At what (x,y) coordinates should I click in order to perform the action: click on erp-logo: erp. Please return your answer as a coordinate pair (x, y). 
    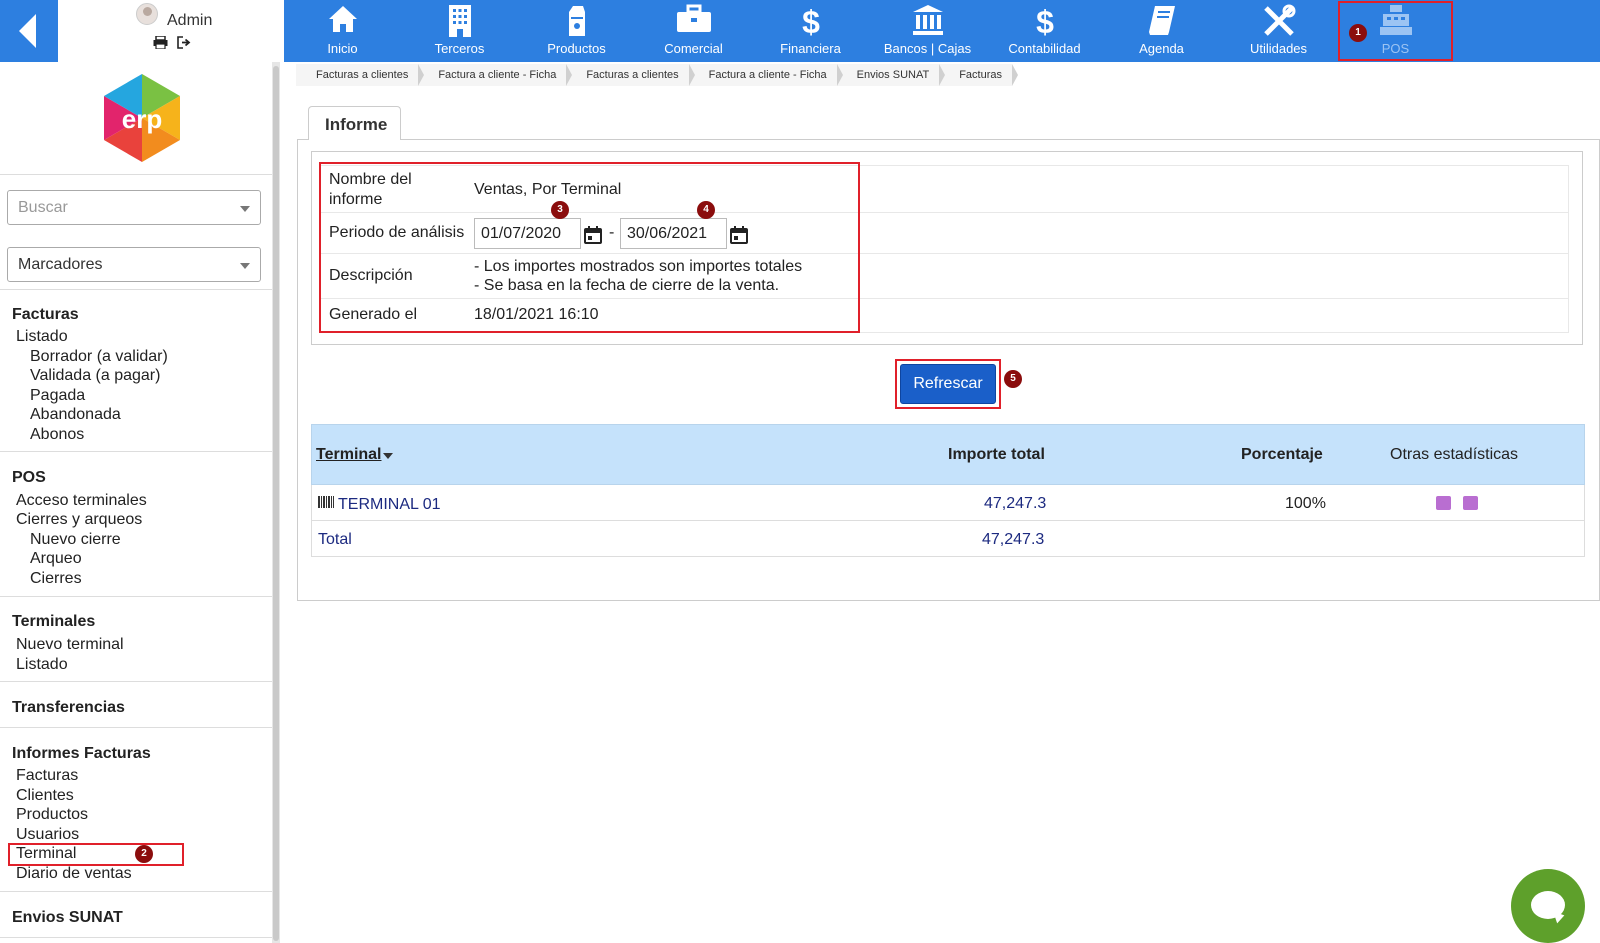
    Looking at the image, I should click on (142, 118).